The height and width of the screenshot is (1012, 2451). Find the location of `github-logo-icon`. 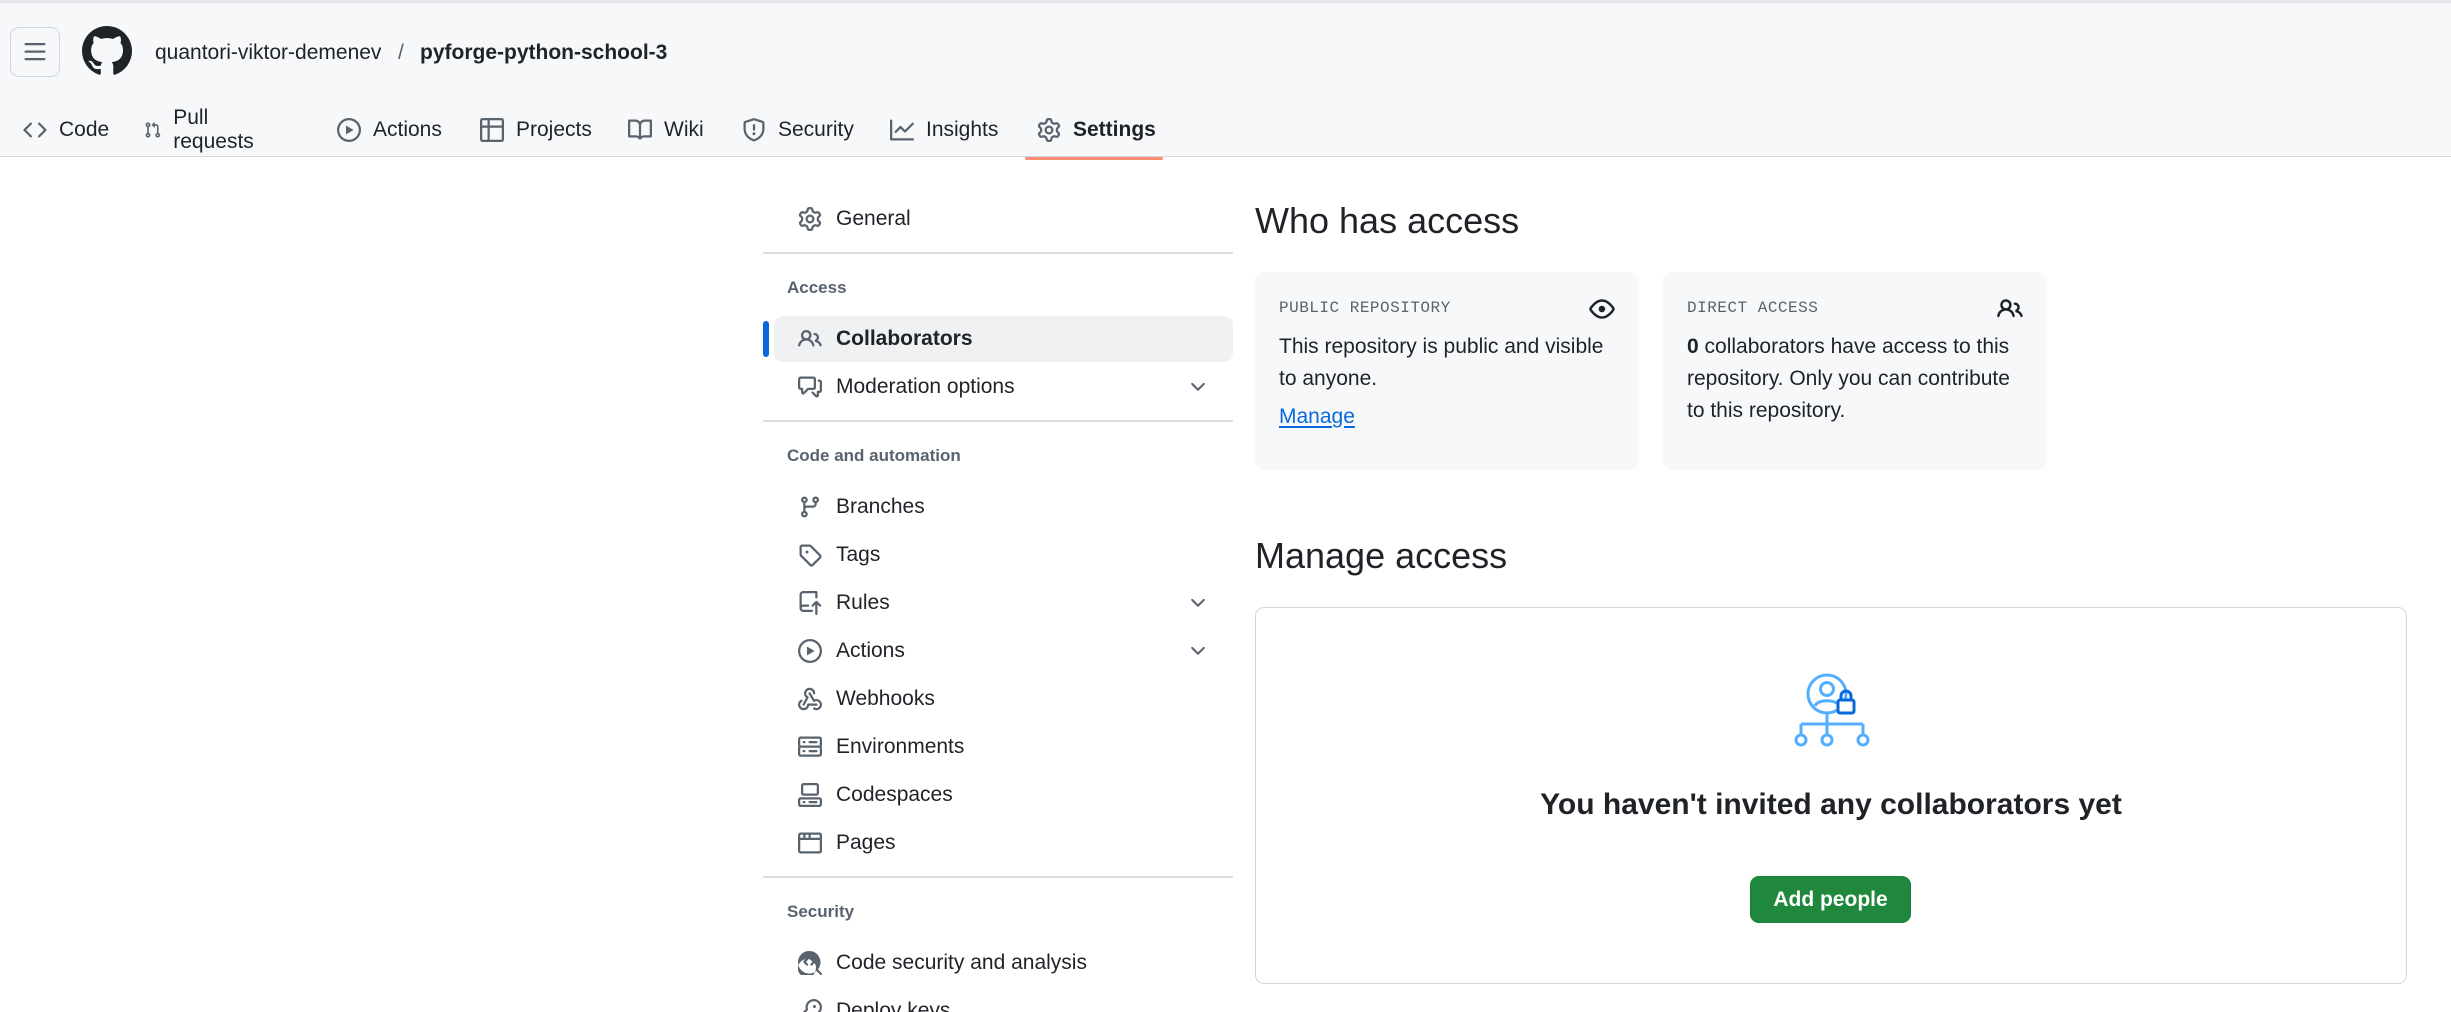

github-logo-icon is located at coordinates (107, 51).